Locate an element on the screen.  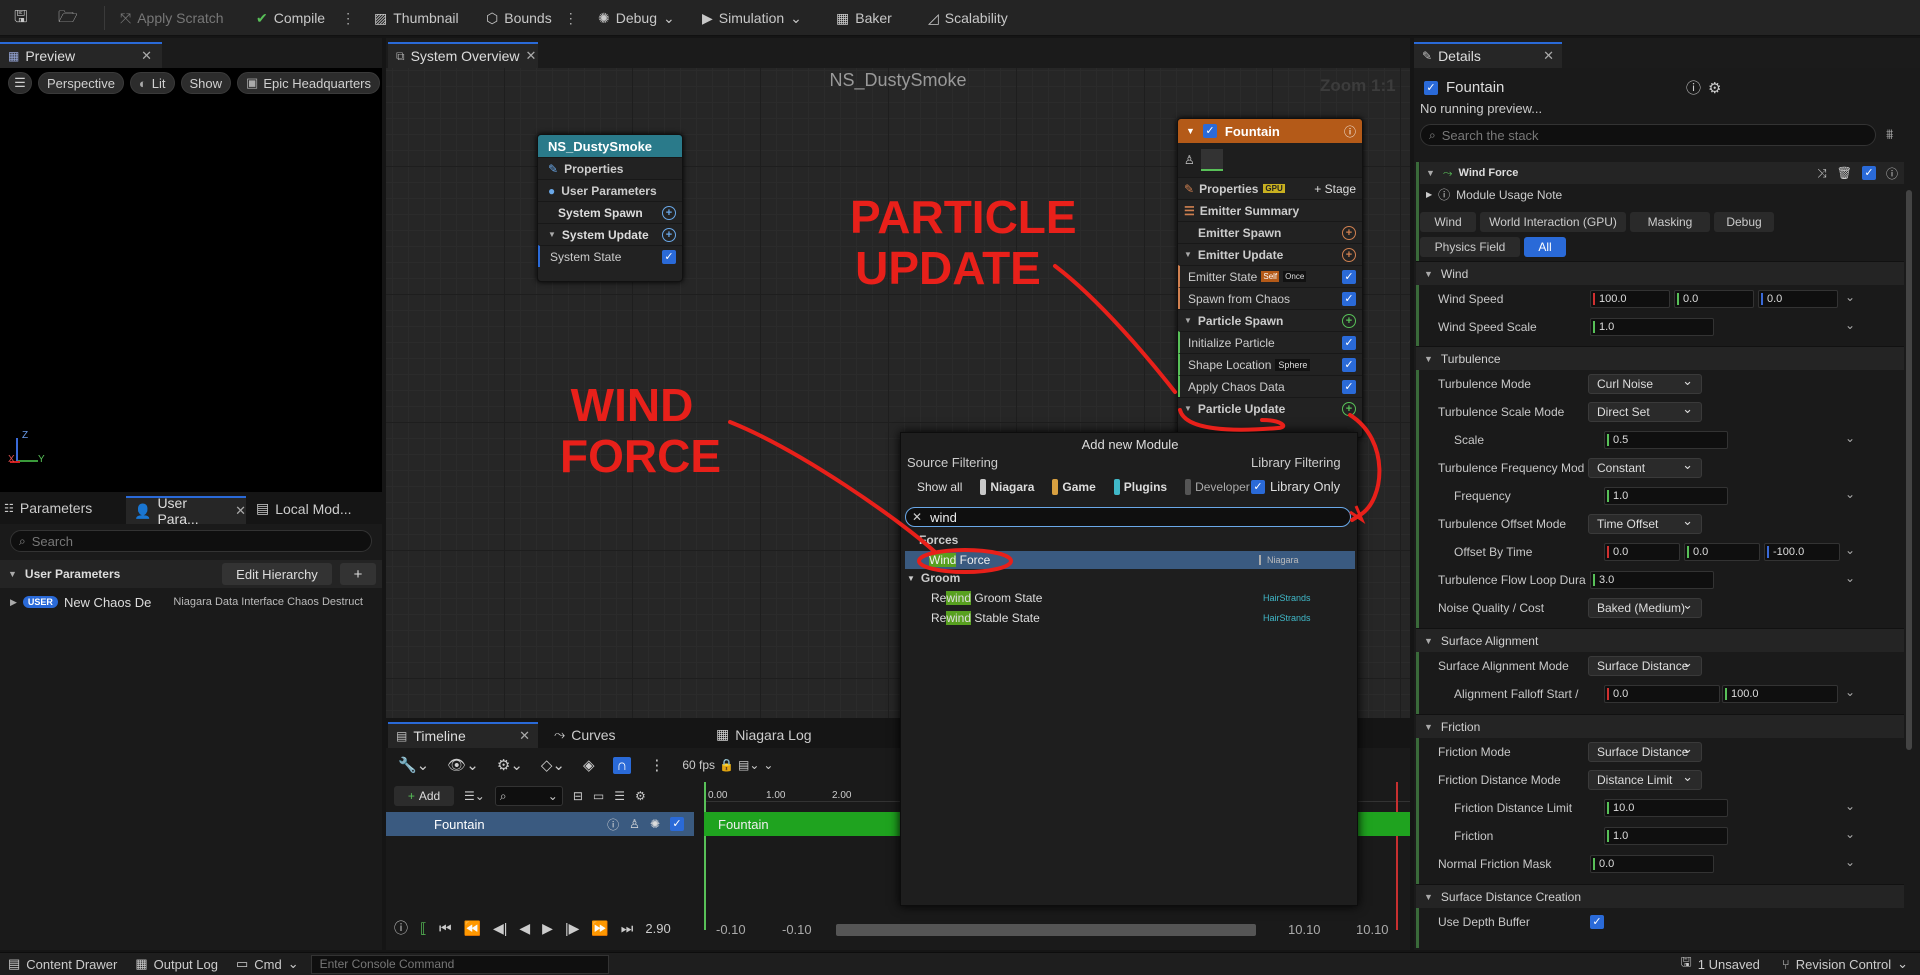
align-falloff-end-input: 100.0 is located at coordinates (1780, 694).